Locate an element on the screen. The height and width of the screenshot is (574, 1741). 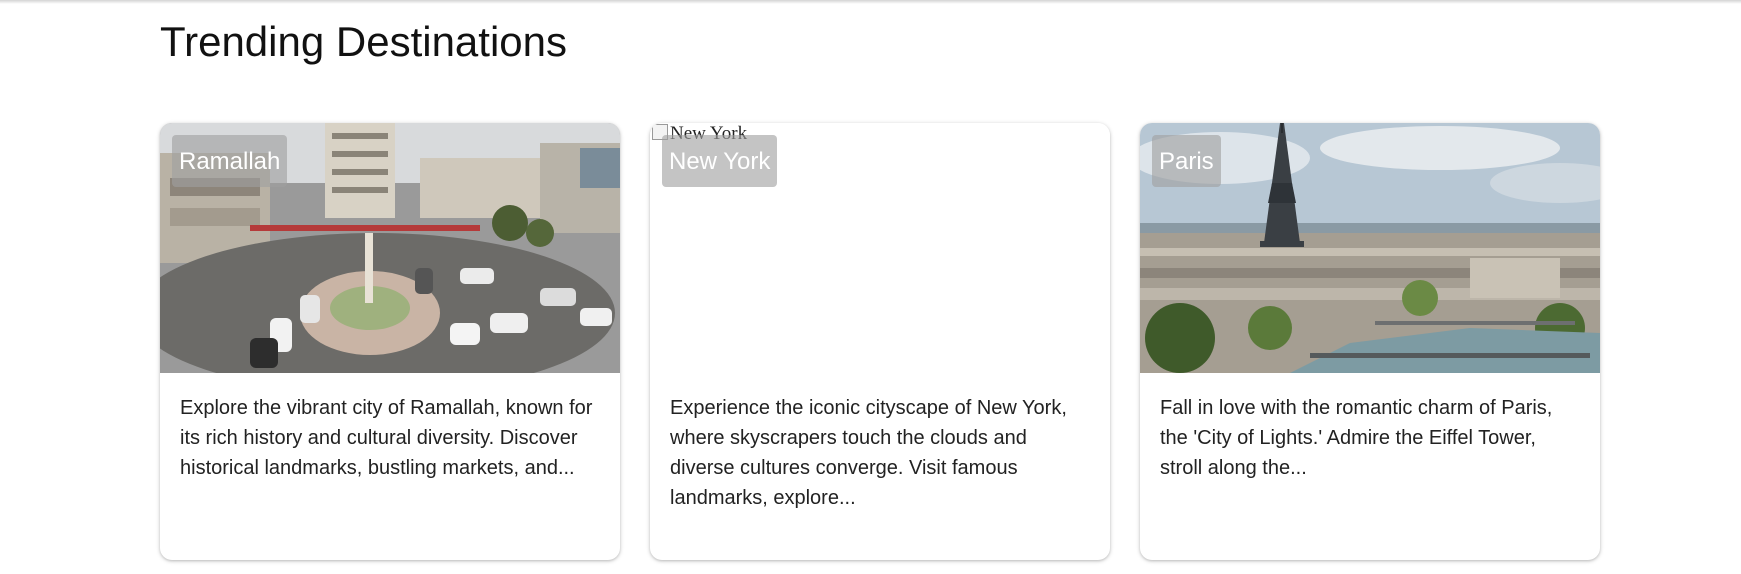
city-name-badge: Paris is located at coordinates (1186, 161).